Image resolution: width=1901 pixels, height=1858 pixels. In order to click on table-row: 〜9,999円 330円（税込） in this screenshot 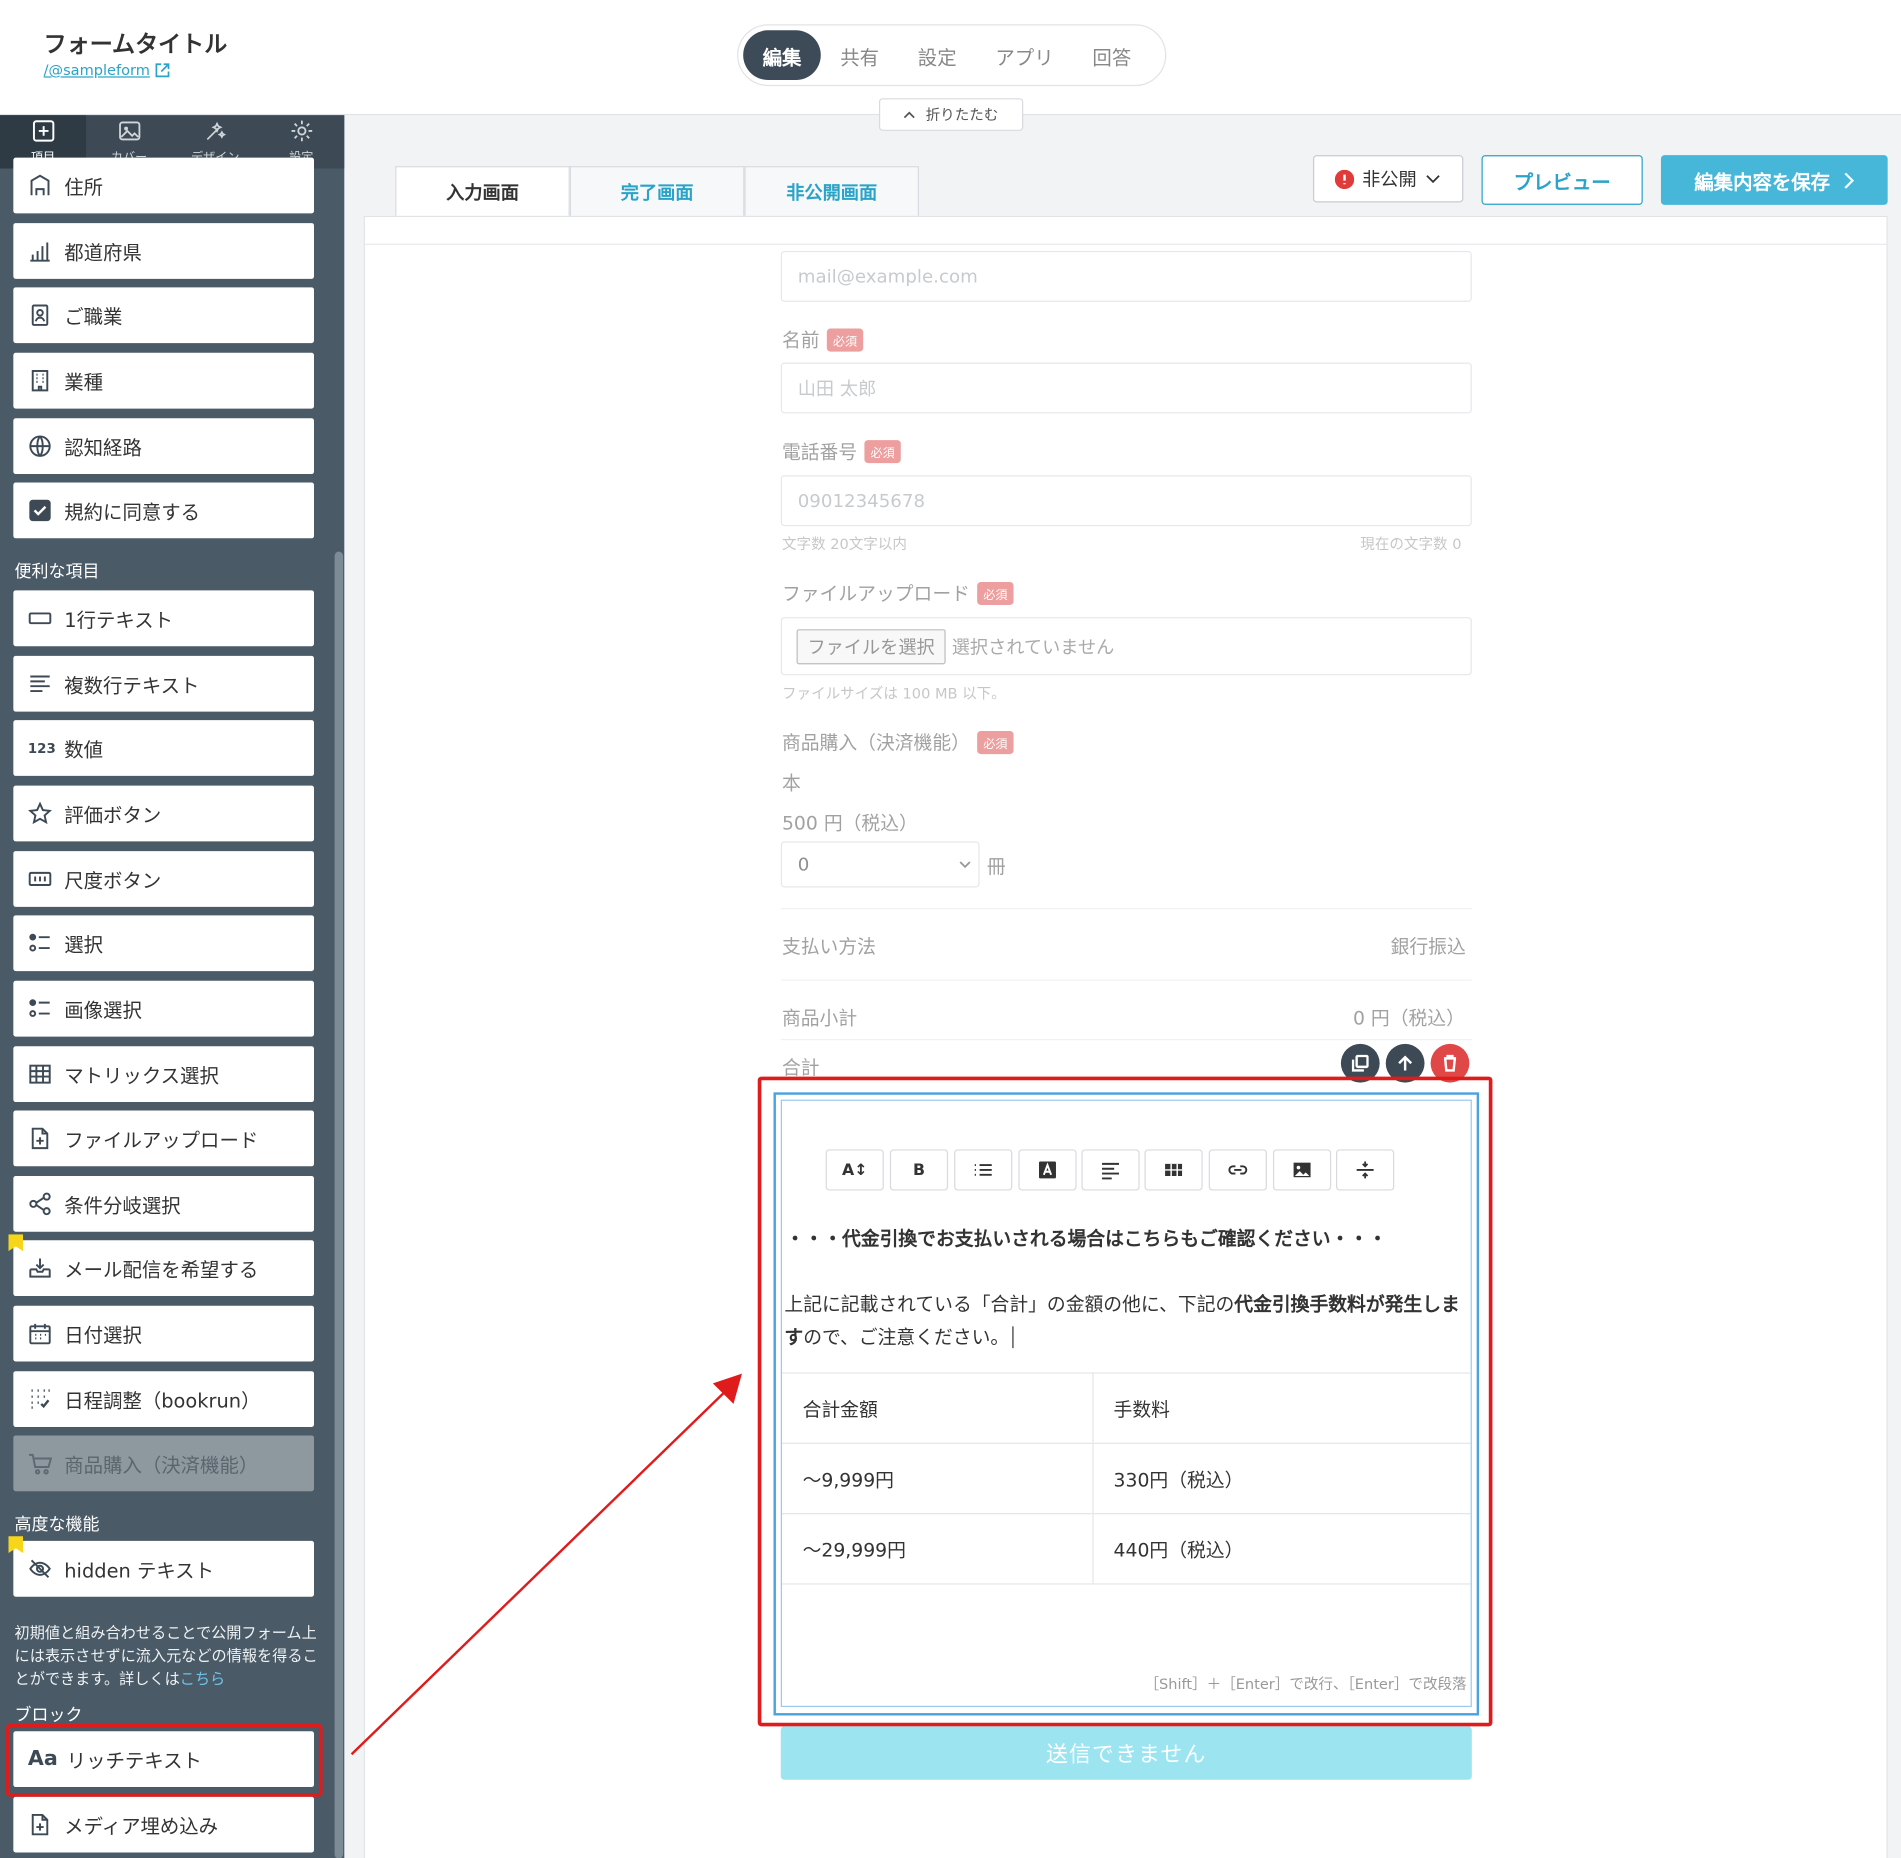, I will do `click(1126, 1478)`.